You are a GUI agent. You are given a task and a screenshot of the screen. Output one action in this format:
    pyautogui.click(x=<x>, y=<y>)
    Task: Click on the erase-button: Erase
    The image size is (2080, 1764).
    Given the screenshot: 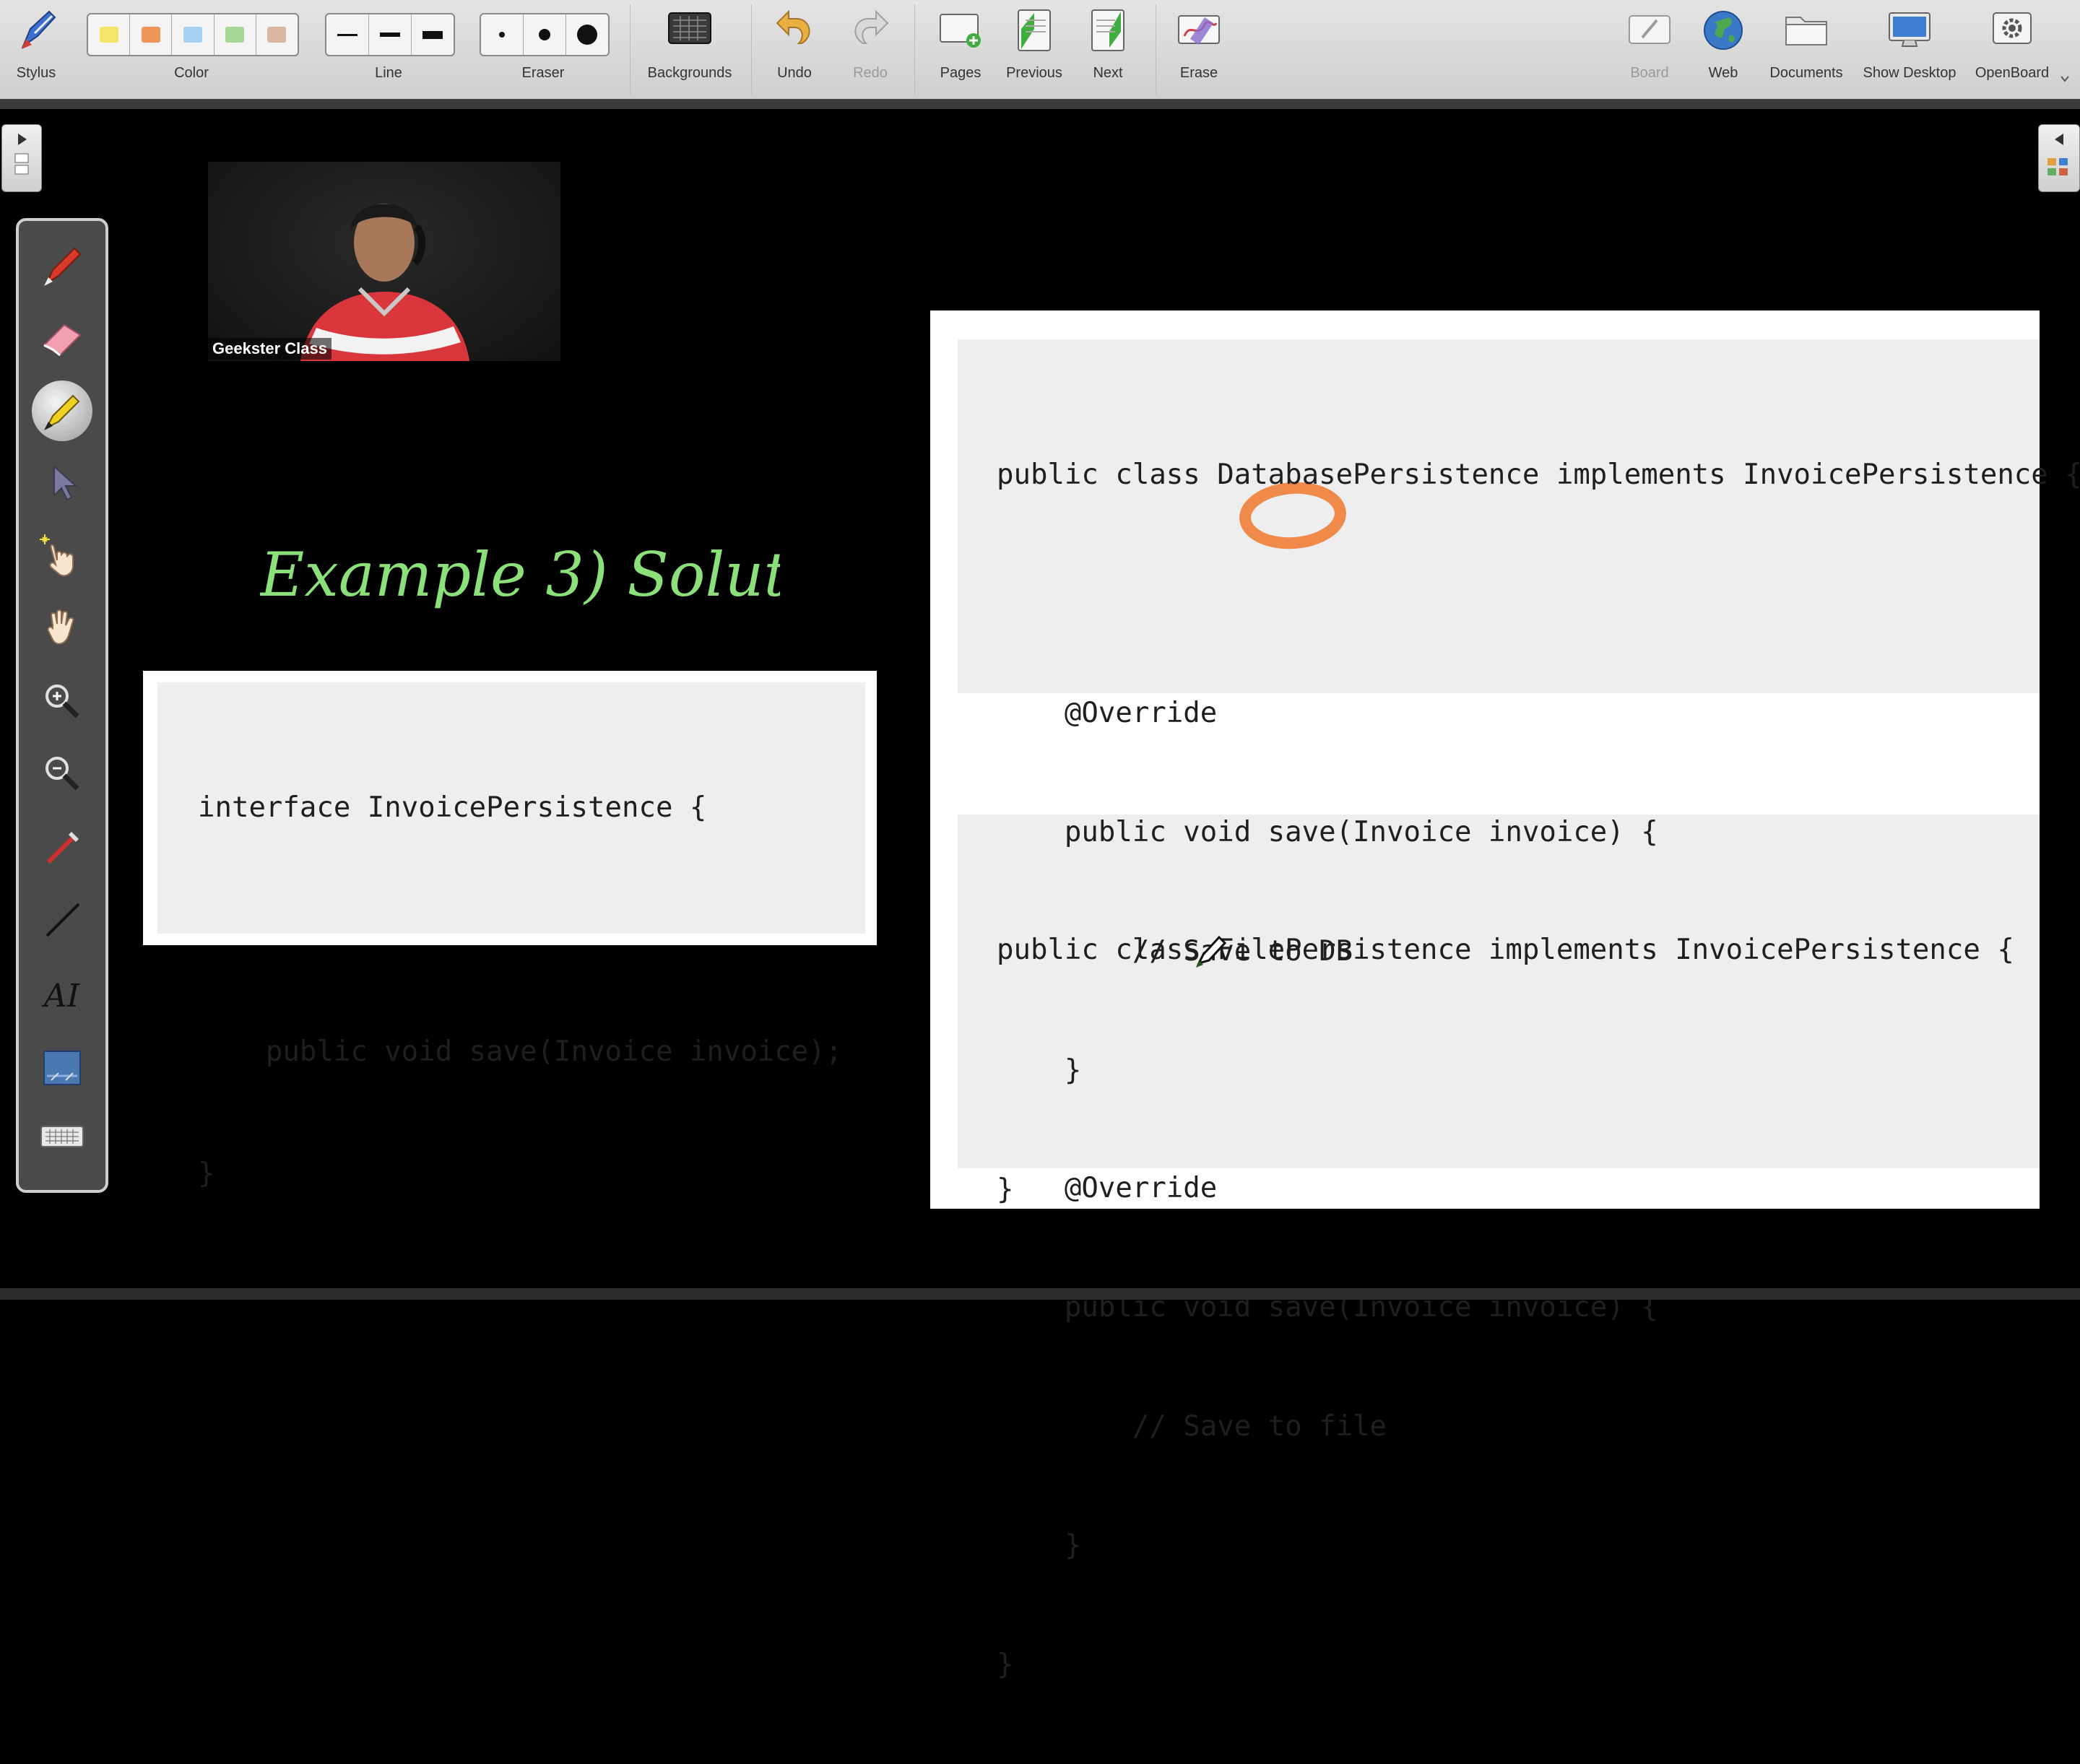 What is the action you would take?
    pyautogui.click(x=1199, y=49)
    